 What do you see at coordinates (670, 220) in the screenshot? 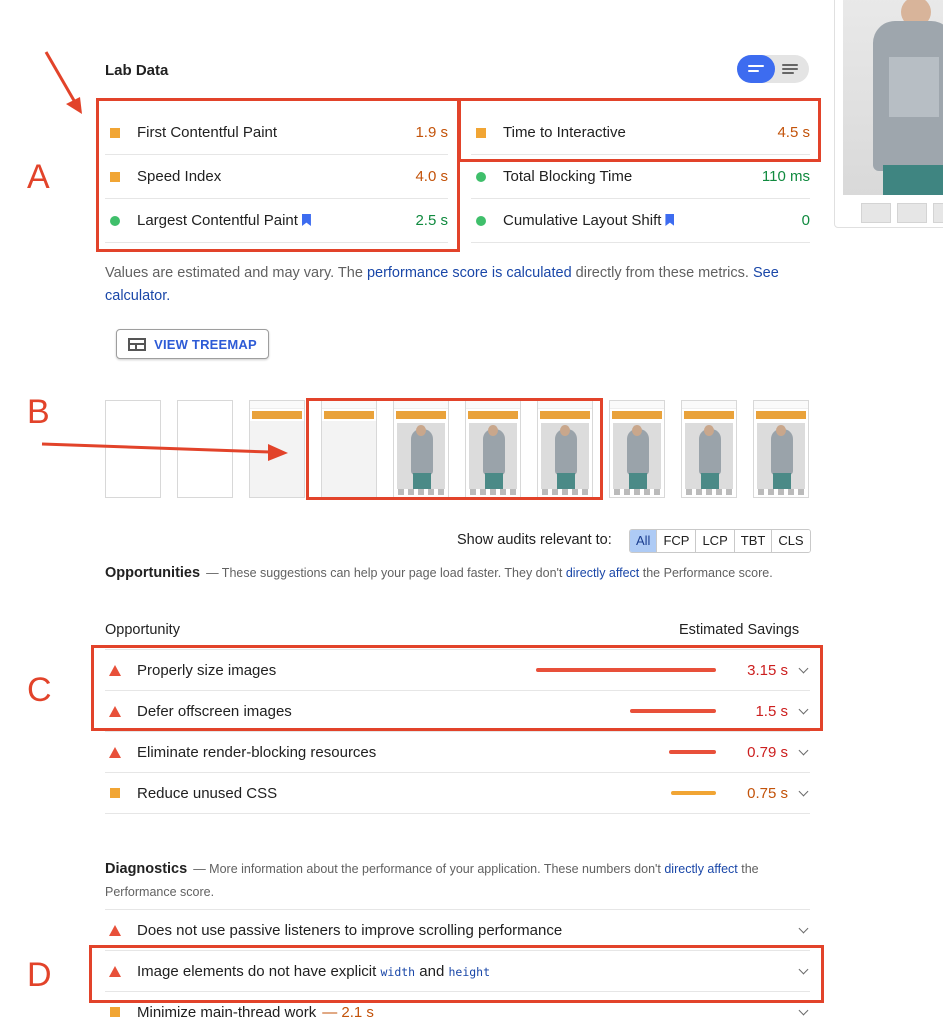
I see `bookmark-icon` at bounding box center [670, 220].